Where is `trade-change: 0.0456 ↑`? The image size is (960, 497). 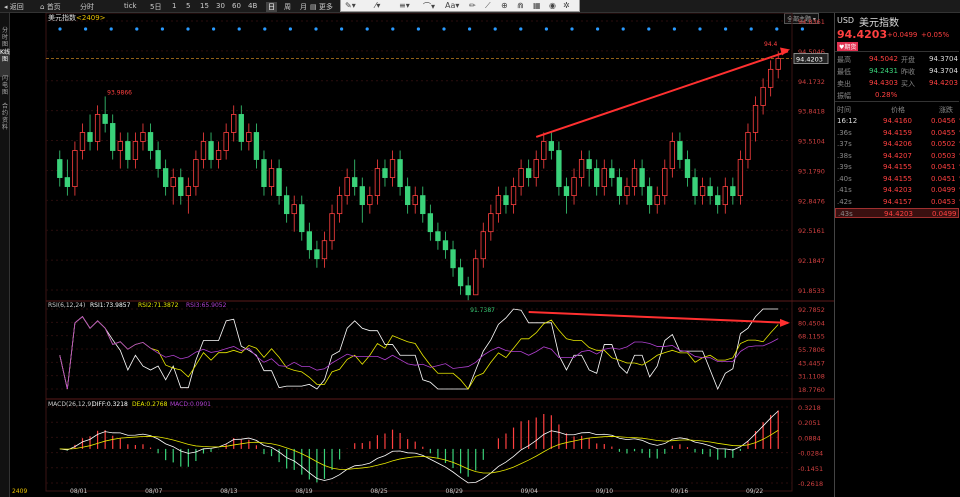
trade-change: 0.0456 ↑ is located at coordinates (945, 121).